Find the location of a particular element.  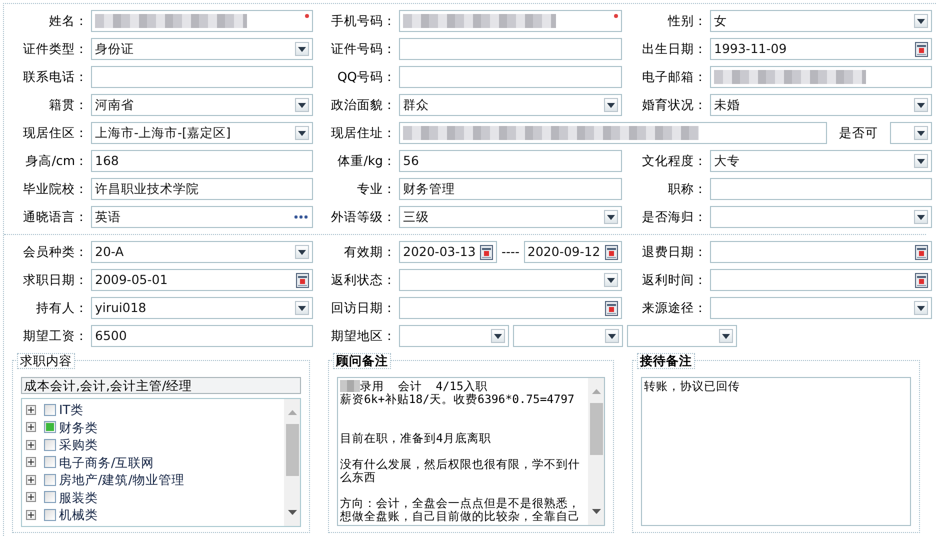

dropdown-field: yirui018 is located at coordinates (202, 308).